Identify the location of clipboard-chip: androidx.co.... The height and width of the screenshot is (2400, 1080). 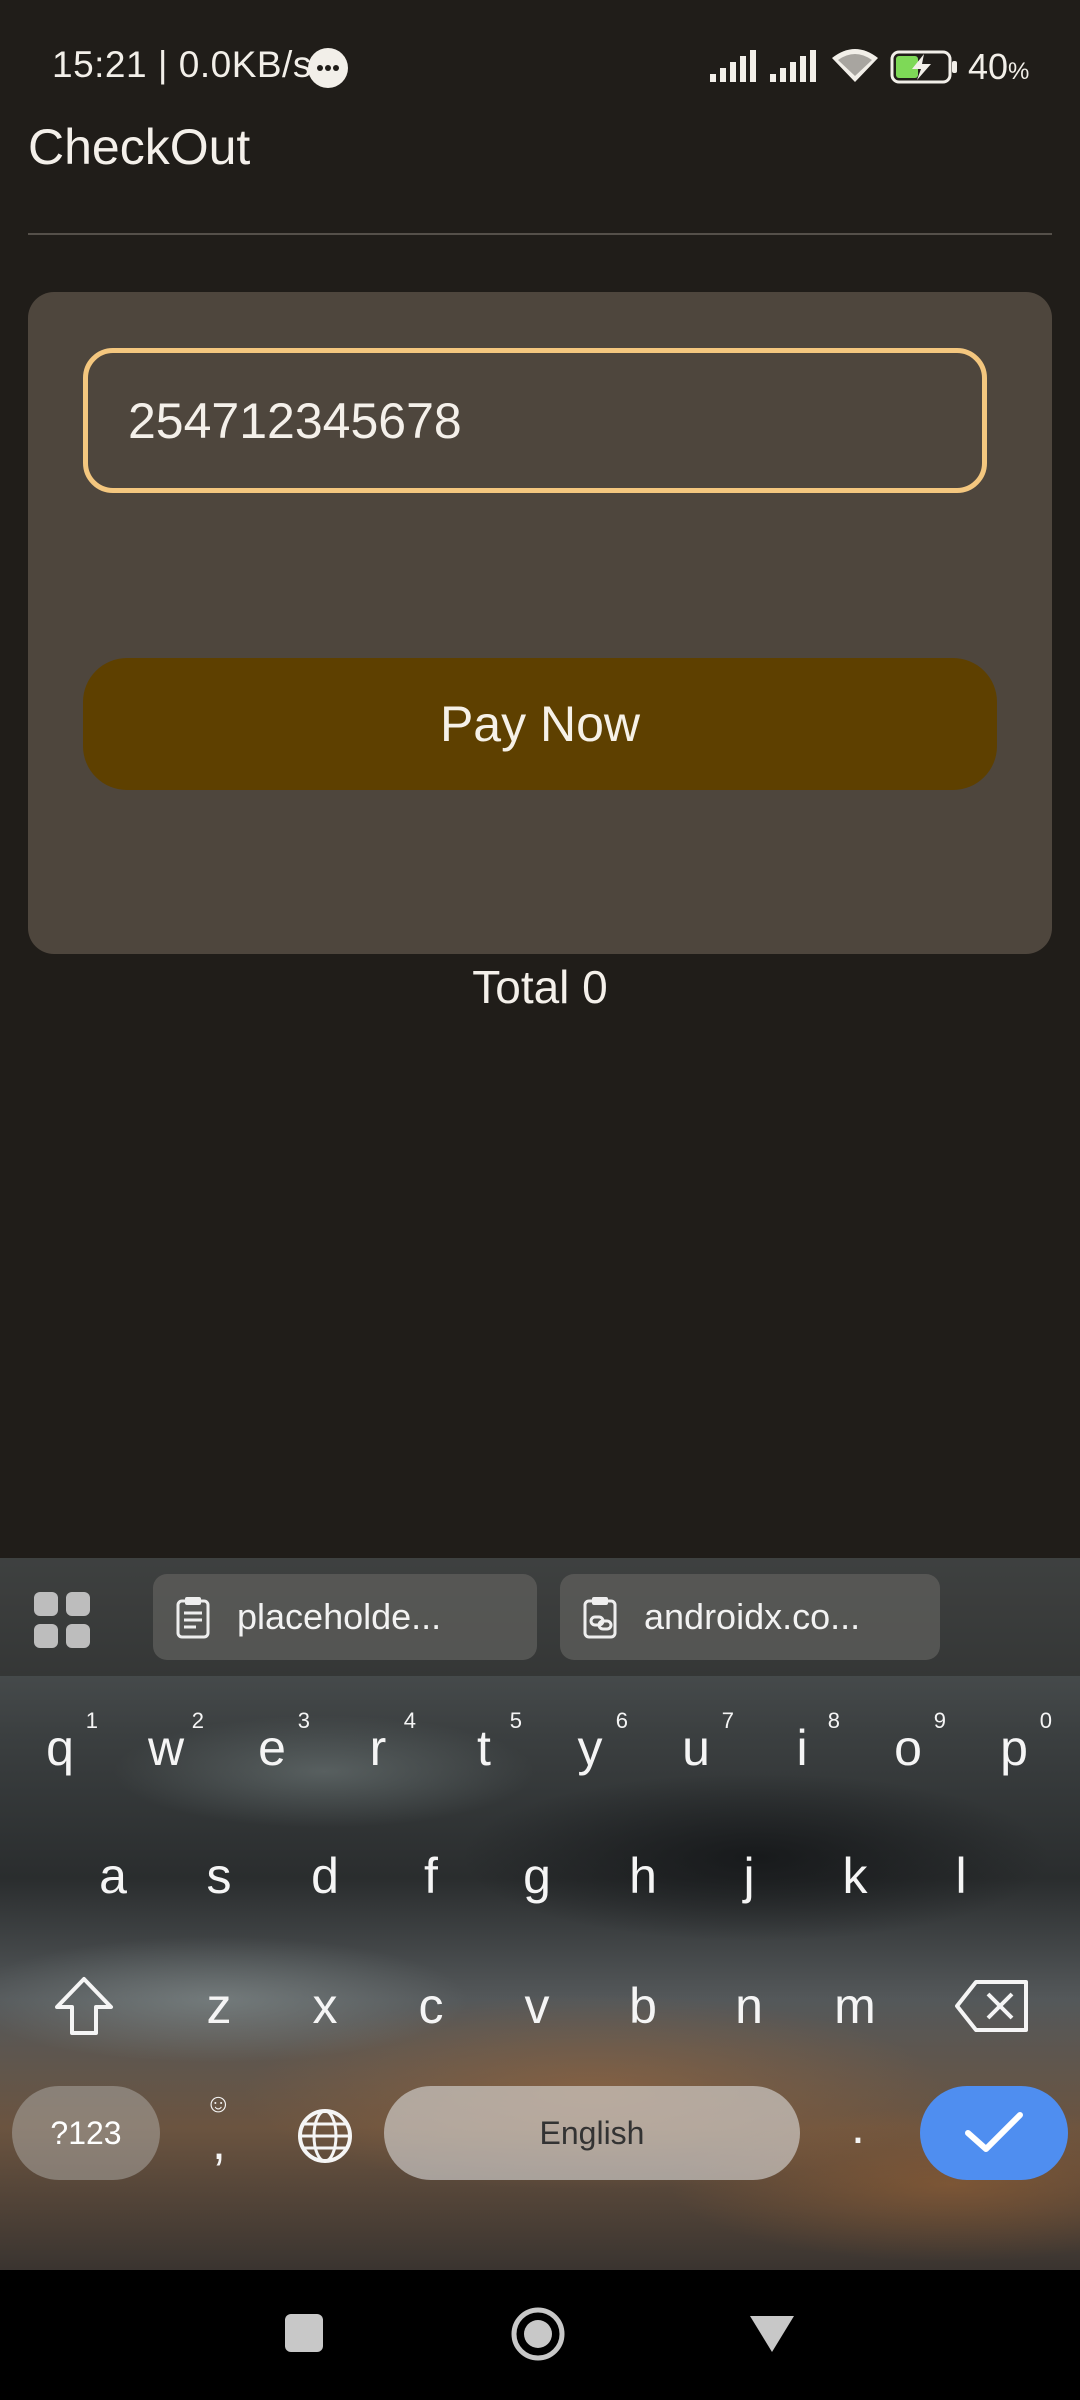
(750, 1617).